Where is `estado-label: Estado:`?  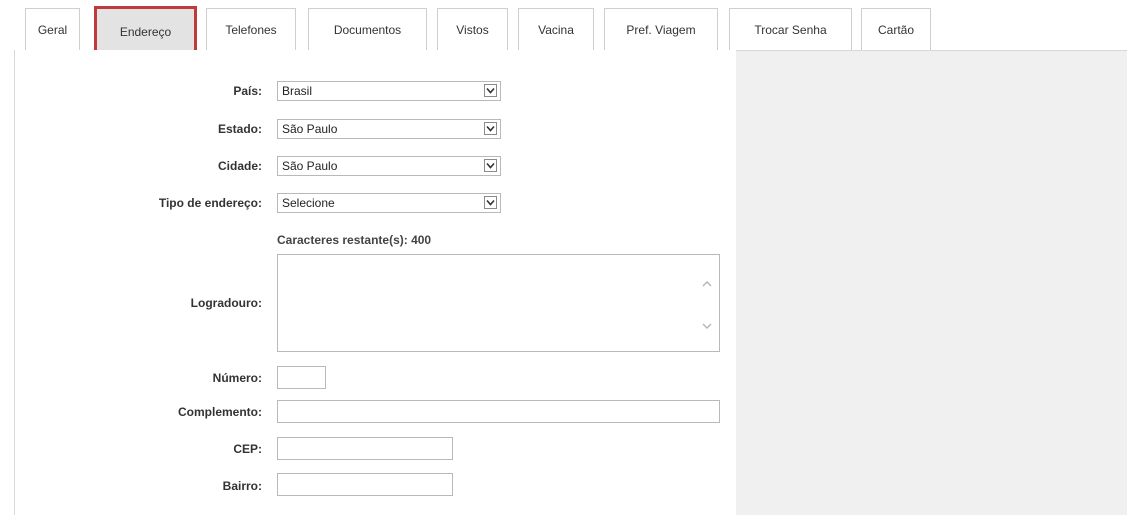
estado-label: Estado: is located at coordinates (239, 129).